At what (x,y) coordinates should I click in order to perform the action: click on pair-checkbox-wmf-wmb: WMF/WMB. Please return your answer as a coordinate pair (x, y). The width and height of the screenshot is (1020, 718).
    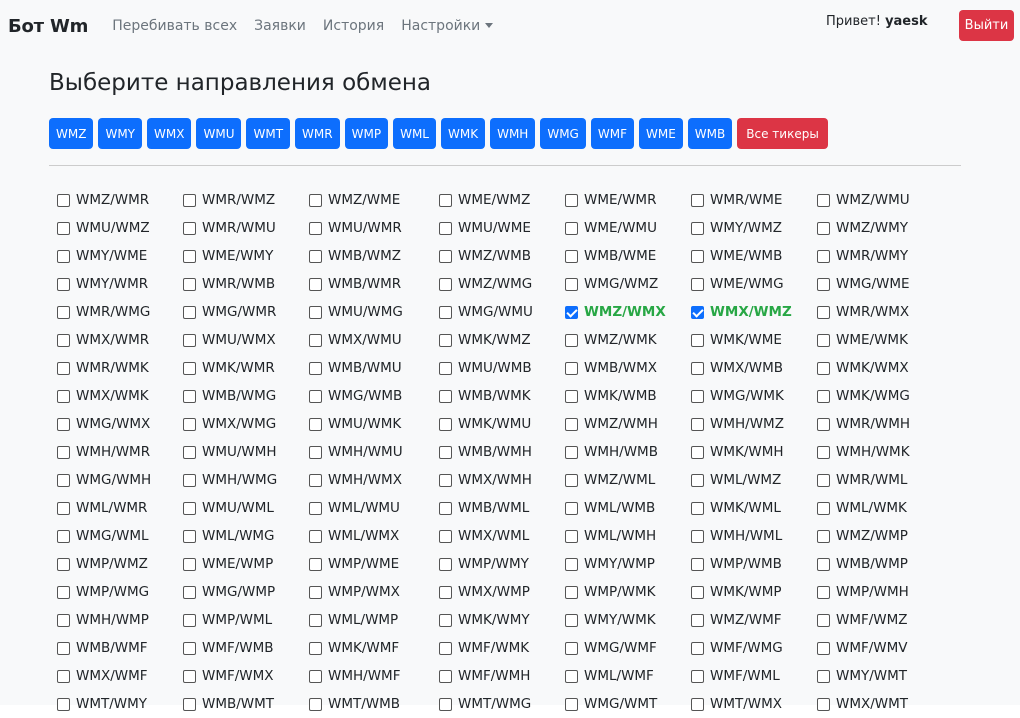
    Looking at the image, I should click on (246, 648).